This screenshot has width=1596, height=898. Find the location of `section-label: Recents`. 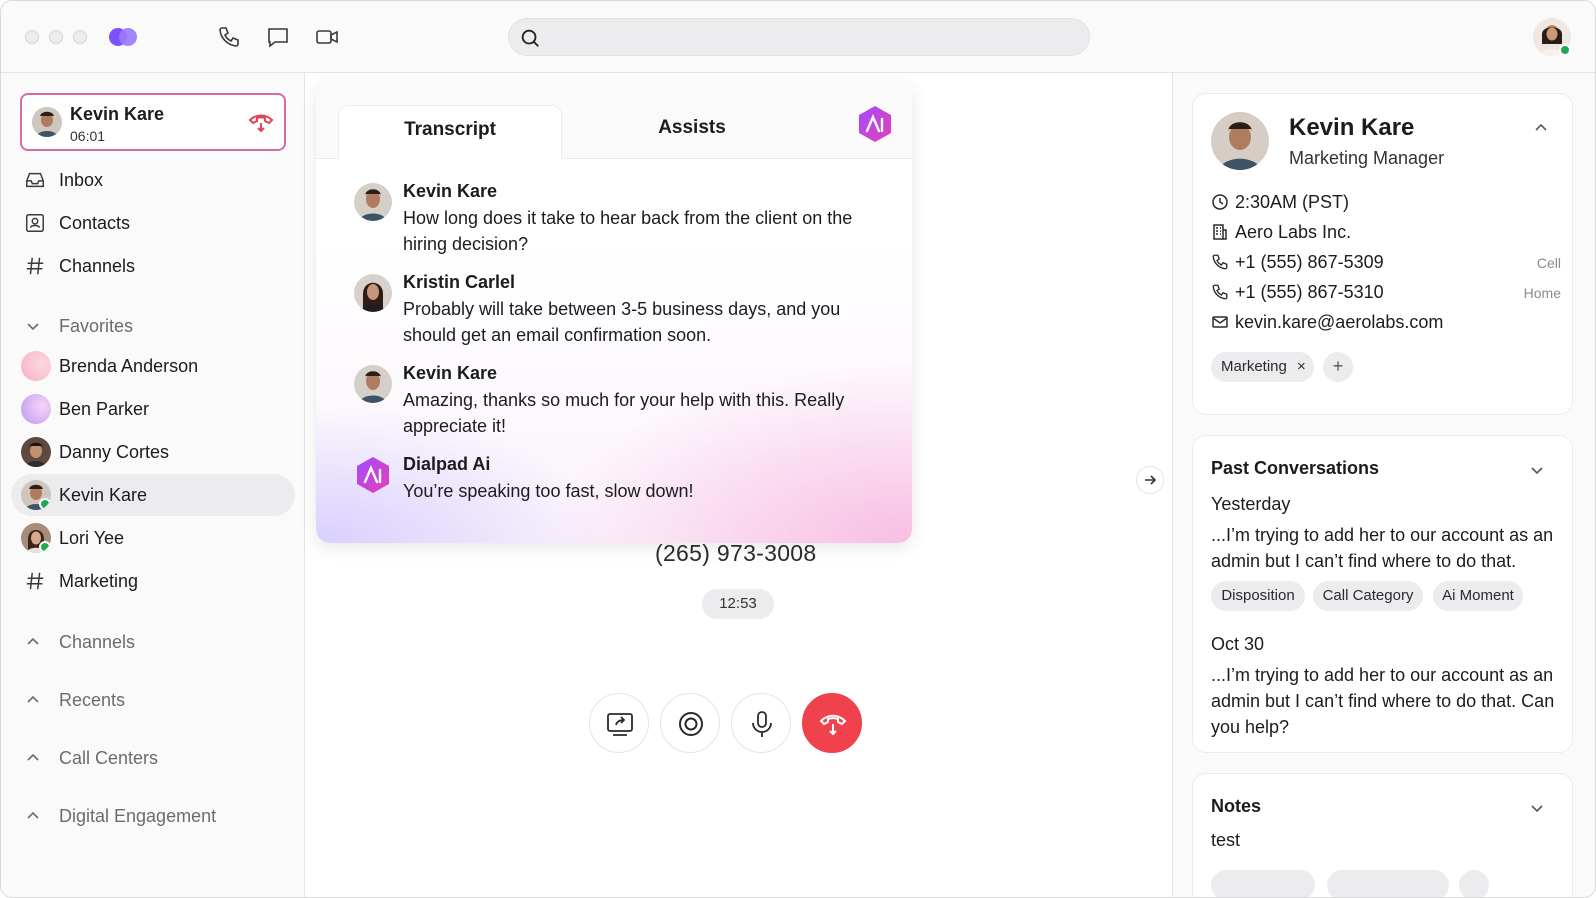

section-label: Recents is located at coordinates (92, 700).